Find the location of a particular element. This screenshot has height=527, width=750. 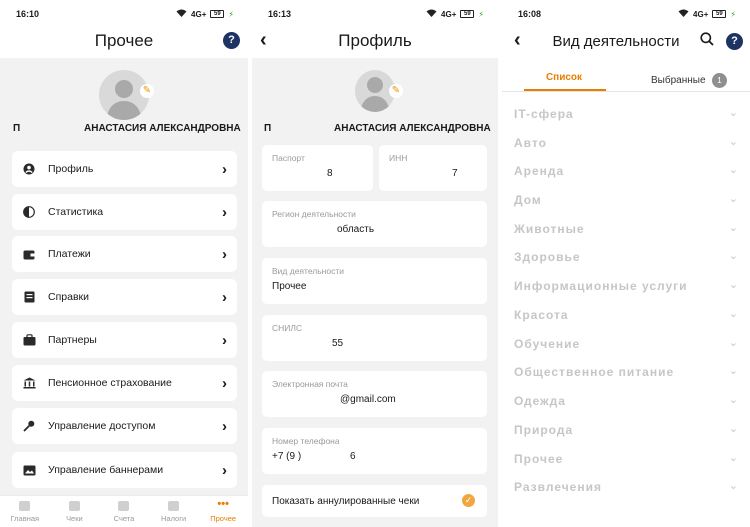

header: ‹ Профиль is located at coordinates (375, 42).